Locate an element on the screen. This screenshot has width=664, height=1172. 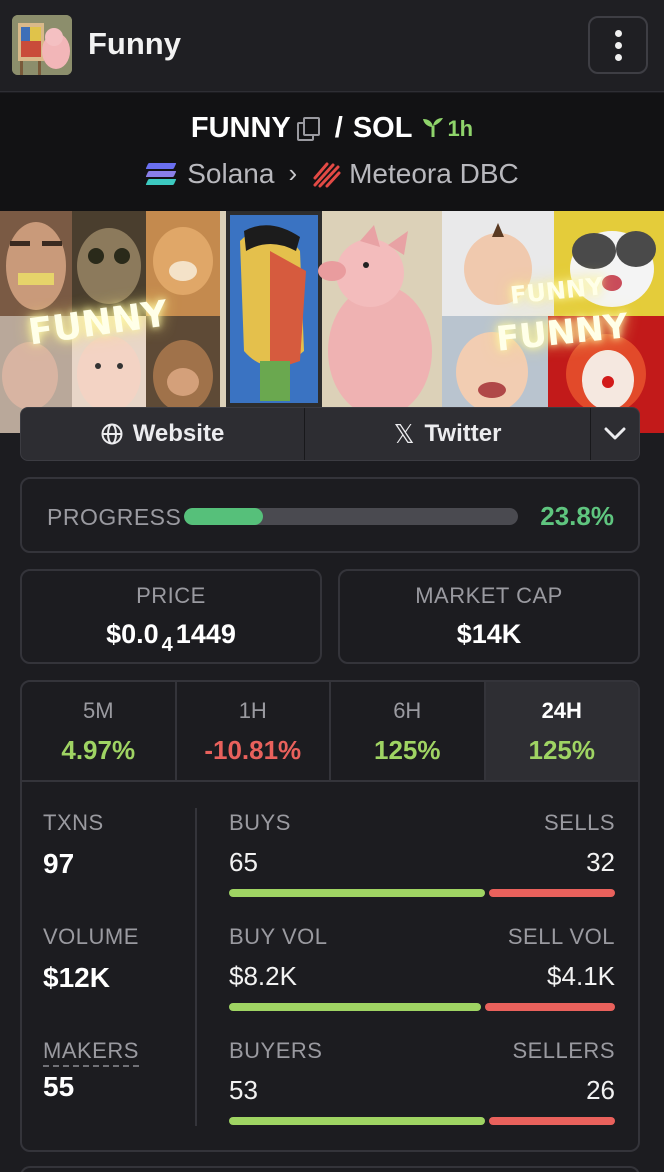
sells-value: 32 is located at coordinates (600, 862).